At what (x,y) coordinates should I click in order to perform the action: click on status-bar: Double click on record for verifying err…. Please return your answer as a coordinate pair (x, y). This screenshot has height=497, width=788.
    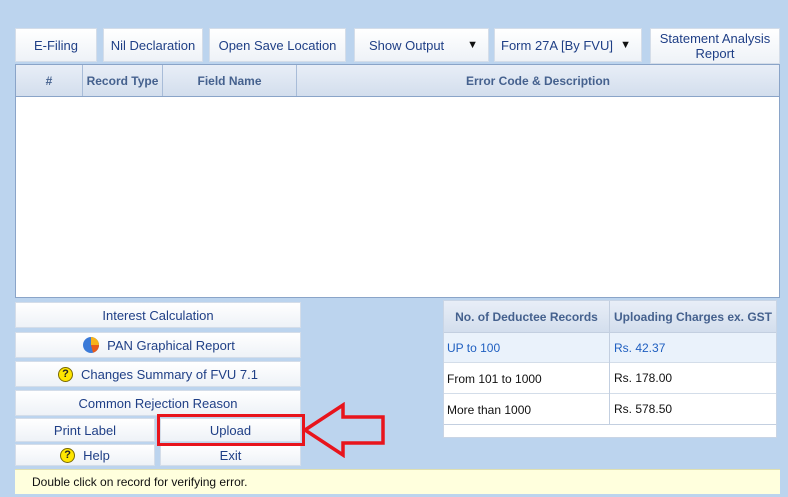
    Looking at the image, I should click on (397, 481).